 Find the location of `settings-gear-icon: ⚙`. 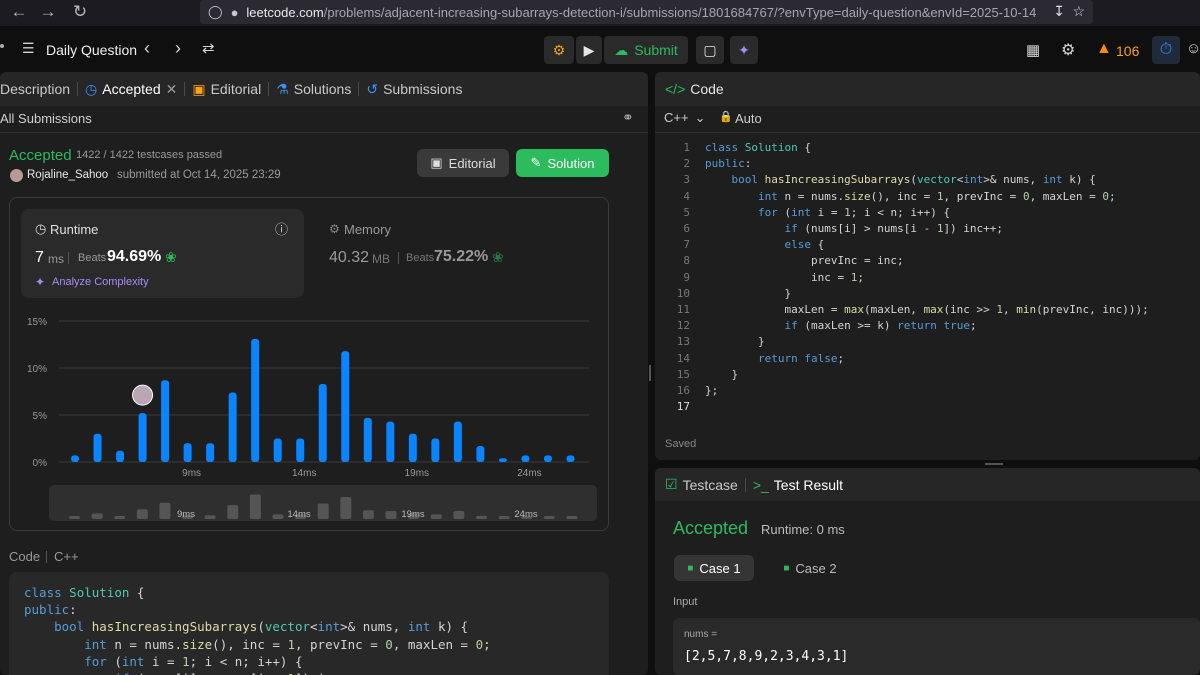

settings-gear-icon: ⚙ is located at coordinates (1068, 50).